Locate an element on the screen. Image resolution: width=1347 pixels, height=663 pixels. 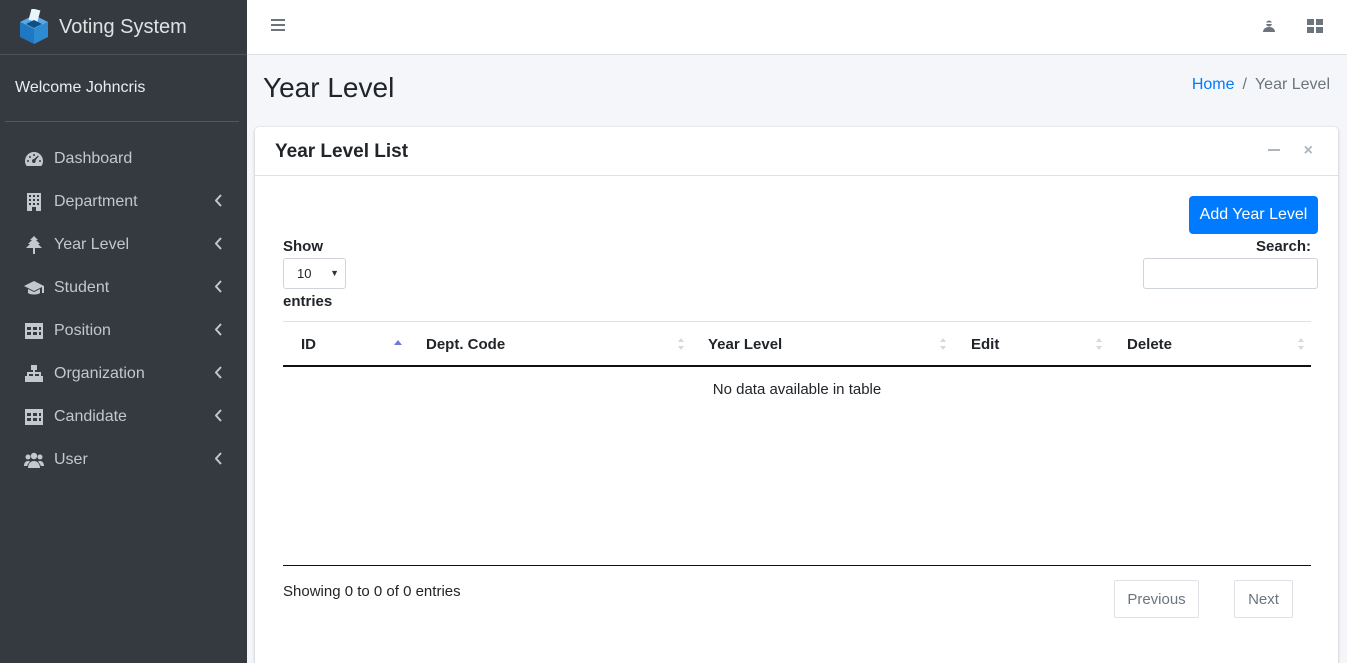
top-navbar is located at coordinates (797, 27).